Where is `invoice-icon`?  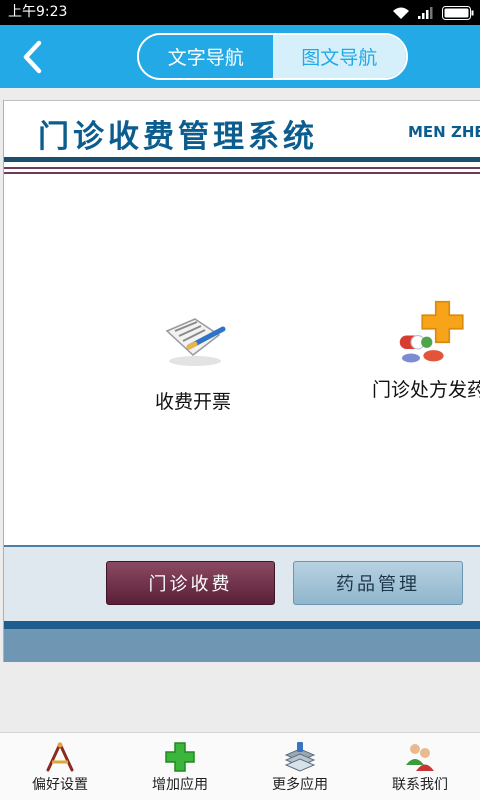 invoice-icon is located at coordinates (195, 342).